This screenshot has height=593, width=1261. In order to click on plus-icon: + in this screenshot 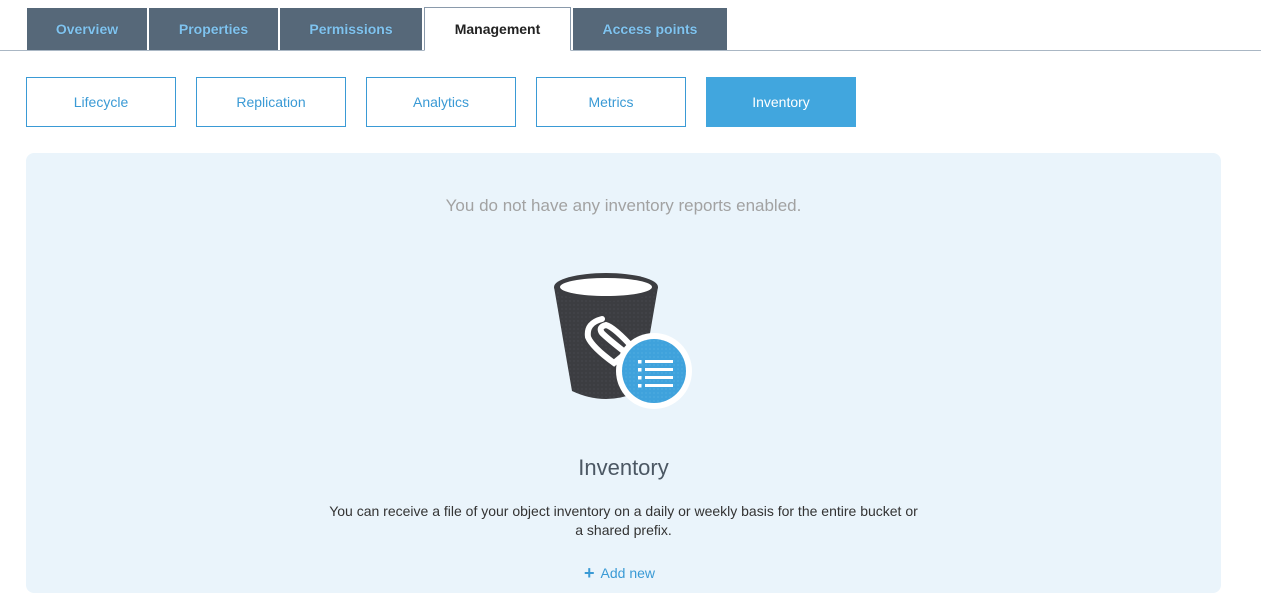, I will do `click(589, 573)`.